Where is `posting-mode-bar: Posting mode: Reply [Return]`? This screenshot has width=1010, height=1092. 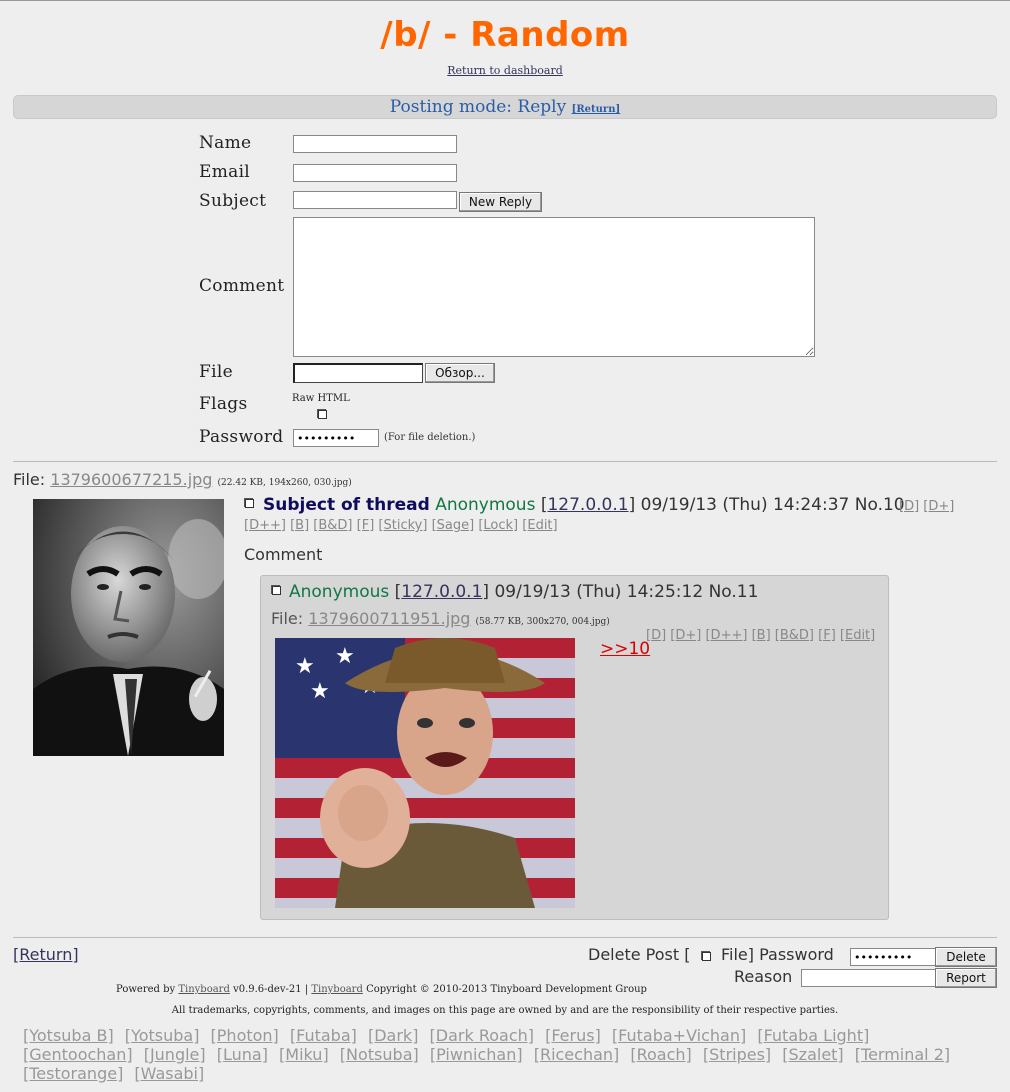
posting-mode-bar: Posting mode: Reply [Return] is located at coordinates (505, 107).